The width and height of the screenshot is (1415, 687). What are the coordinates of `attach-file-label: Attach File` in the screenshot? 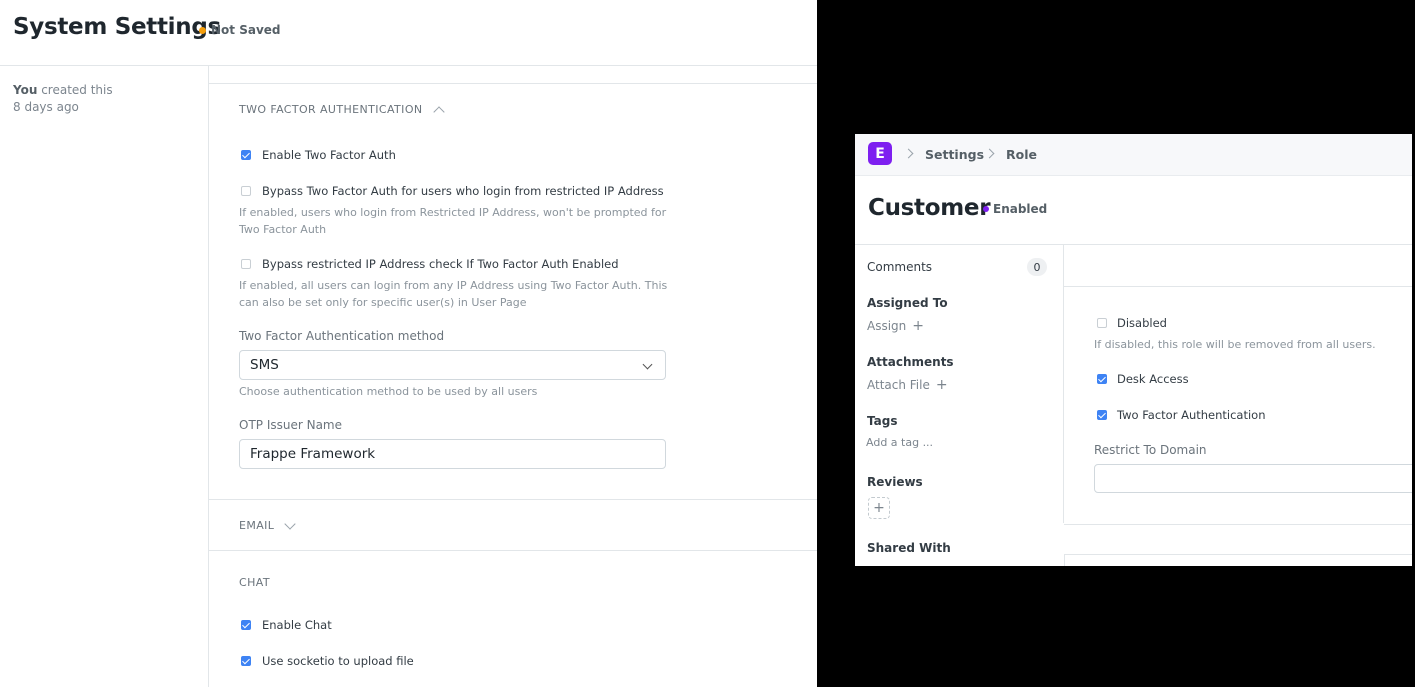 It's located at (898, 385).